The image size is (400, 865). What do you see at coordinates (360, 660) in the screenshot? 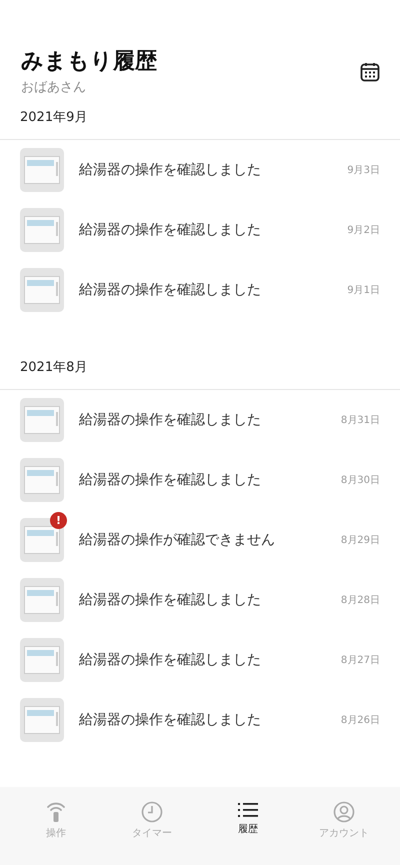
I see `history-date: 8月27日` at bounding box center [360, 660].